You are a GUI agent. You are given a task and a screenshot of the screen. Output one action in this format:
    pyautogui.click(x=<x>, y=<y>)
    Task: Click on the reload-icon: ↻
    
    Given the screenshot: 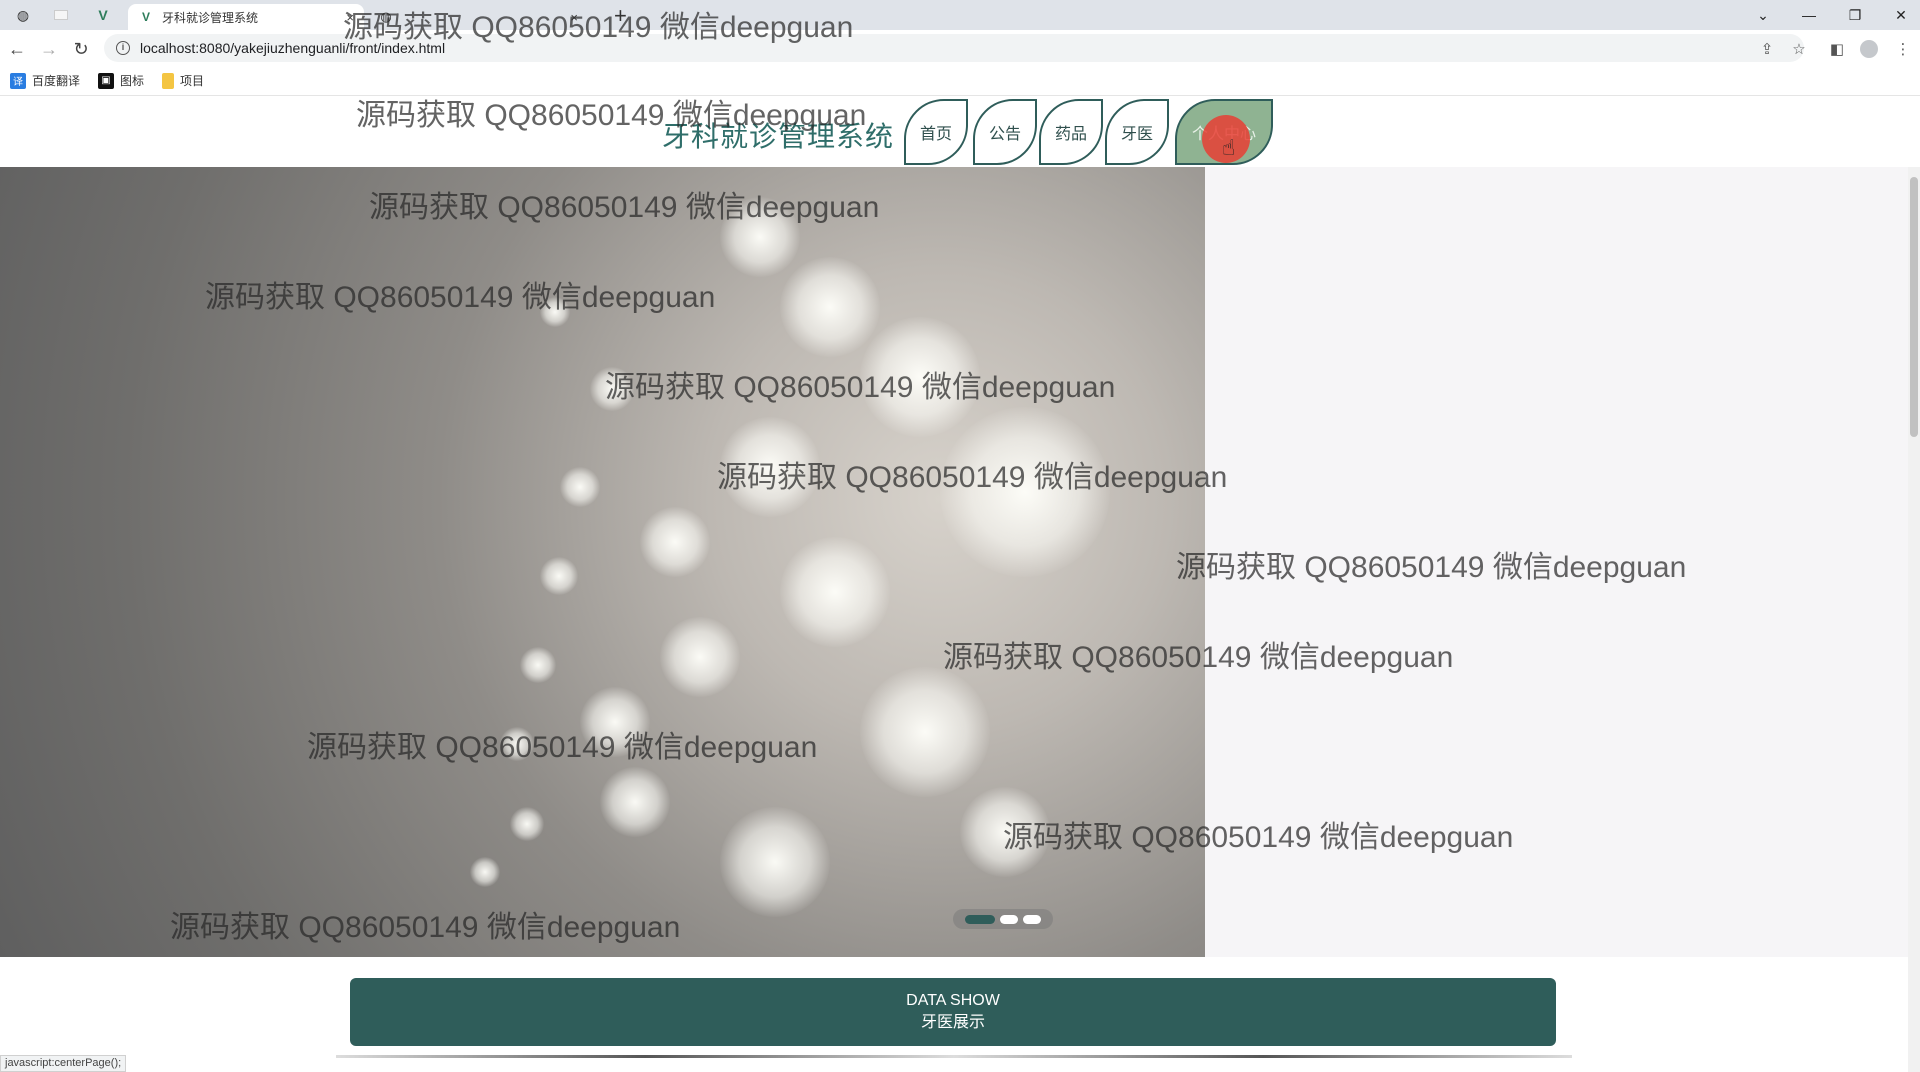 What is the action you would take?
    pyautogui.click(x=81, y=48)
    